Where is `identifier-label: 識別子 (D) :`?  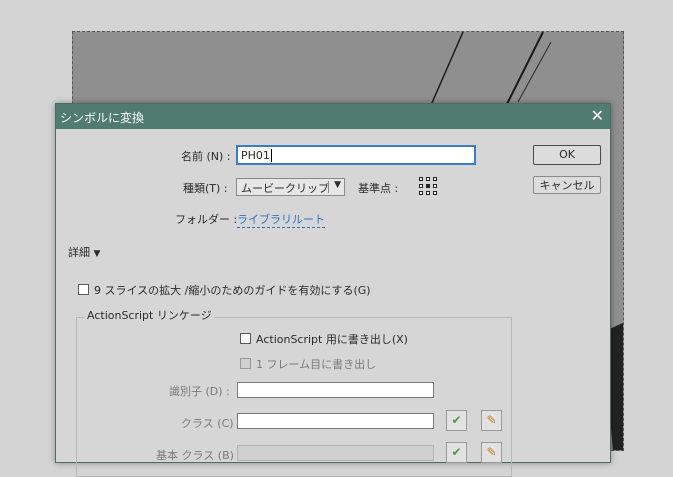
identifier-label: 識別子 (D) : is located at coordinates (199, 391).